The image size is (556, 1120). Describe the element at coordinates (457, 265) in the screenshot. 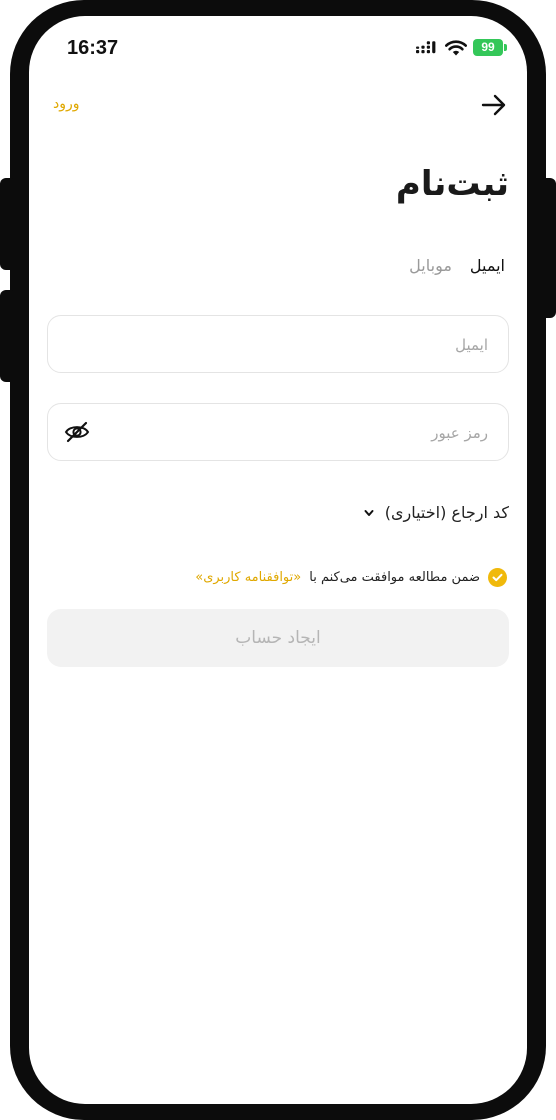

I see `signup-method-tabs: ایمیل موبایل` at that location.